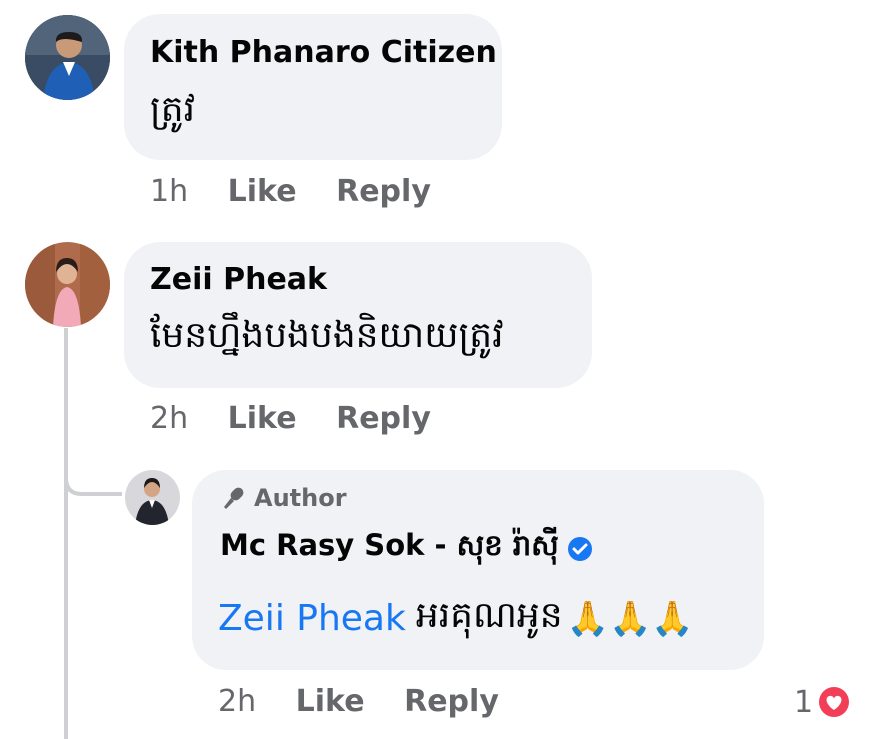 This screenshot has width=880, height=739. Describe the element at coordinates (804, 702) in the screenshot. I see `reaction-count: 1` at that location.